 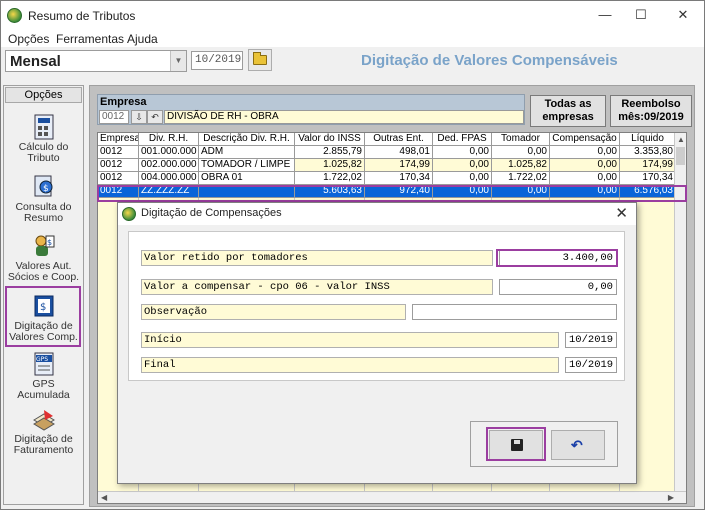 I want to click on cell-tomador: 0,00, so click(x=521, y=152).